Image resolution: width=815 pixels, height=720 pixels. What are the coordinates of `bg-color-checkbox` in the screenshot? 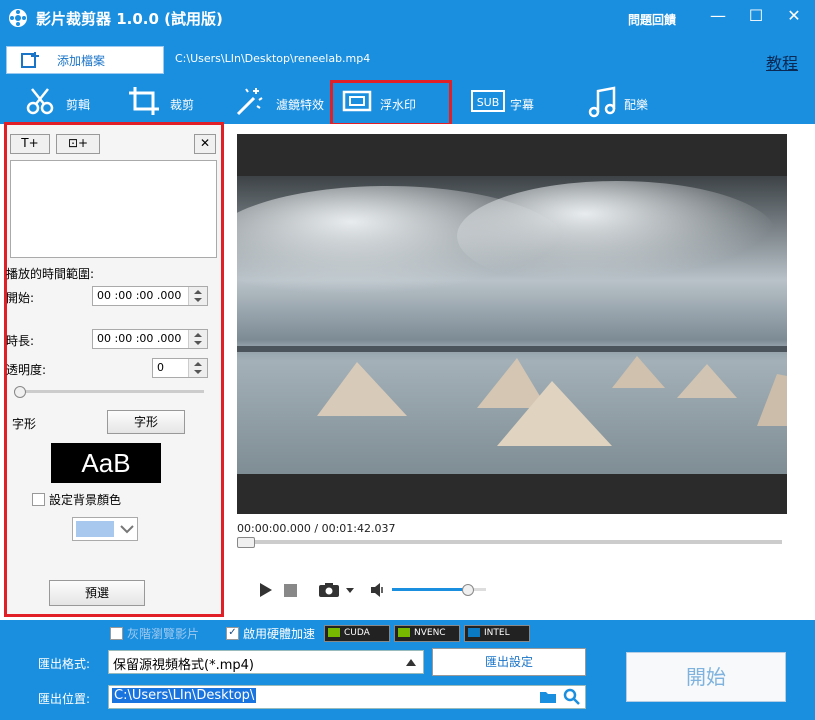 It's located at (38, 499).